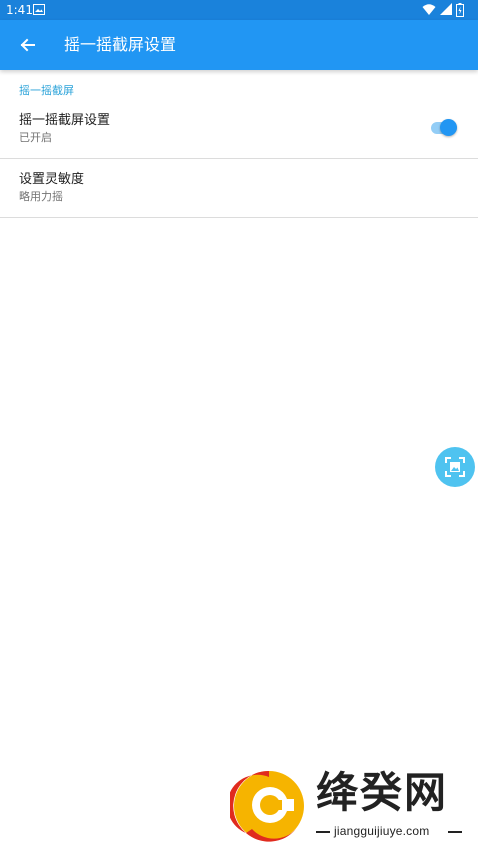 This screenshot has width=478, height=850. What do you see at coordinates (41, 196) in the screenshot?
I see `setting-summary: 略用力摇` at bounding box center [41, 196].